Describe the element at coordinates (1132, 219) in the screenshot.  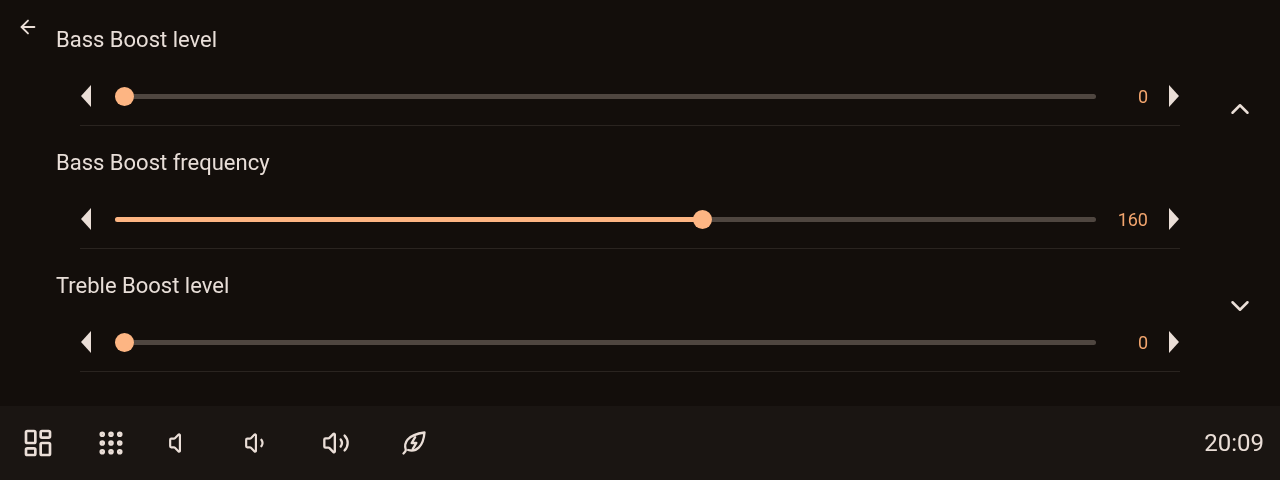
I see `slider-value: 160` at that location.